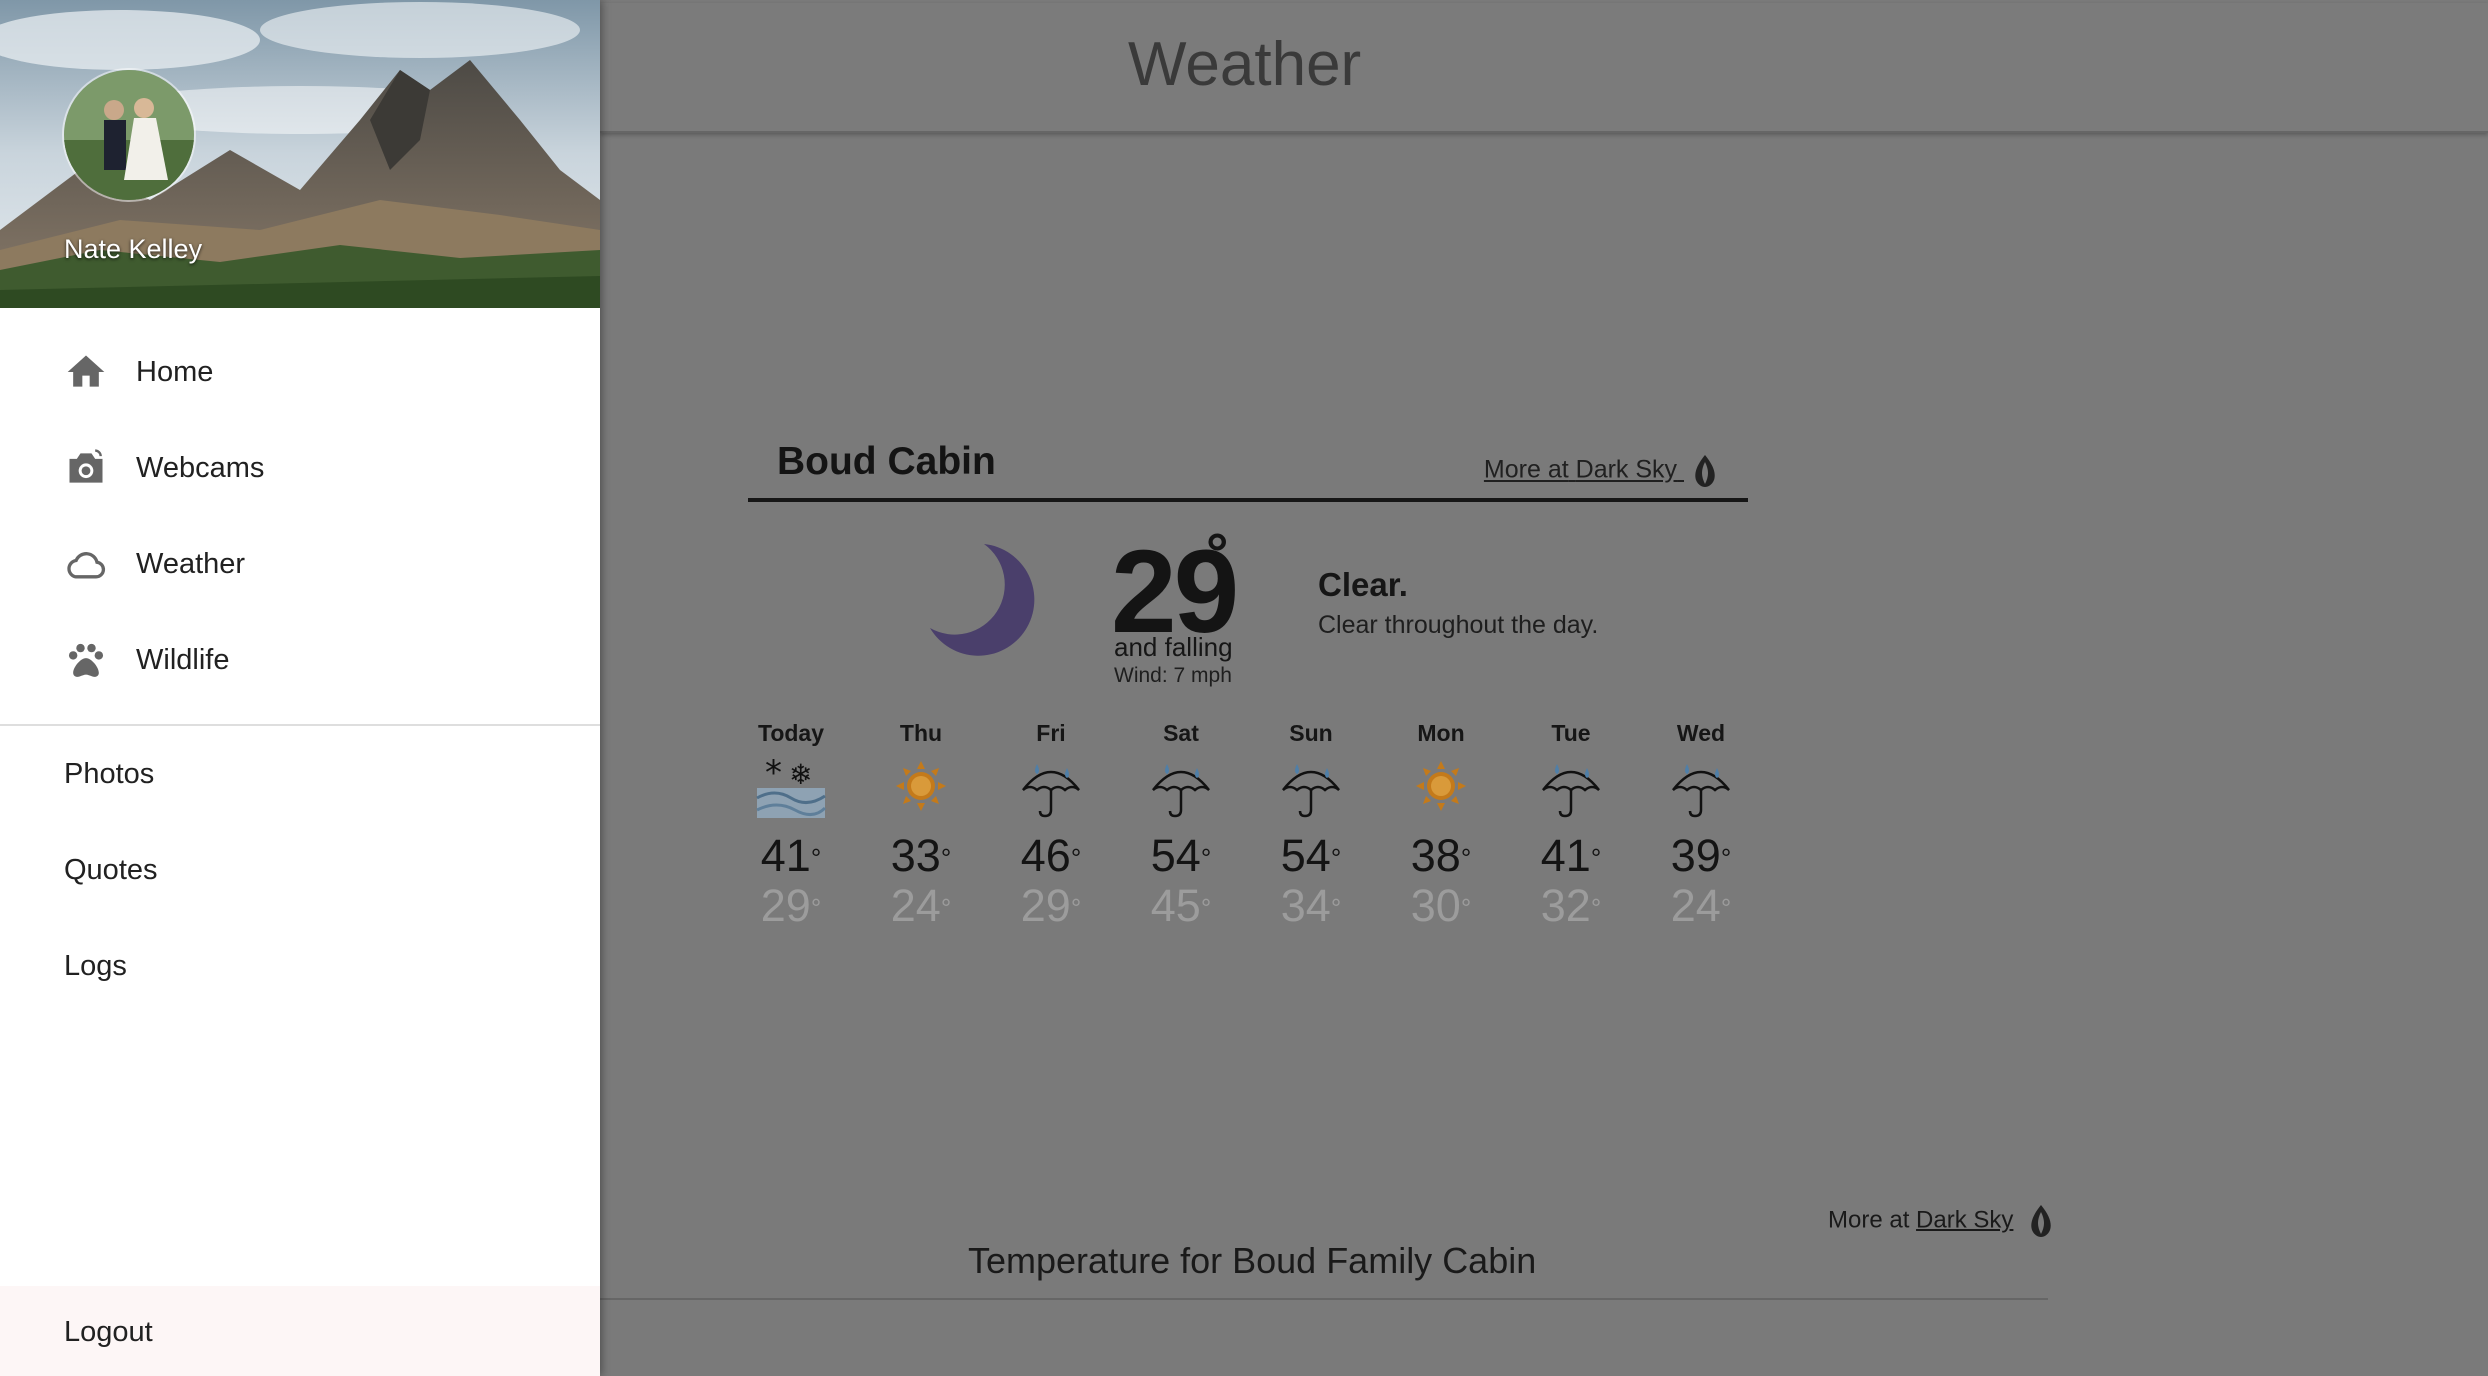 The height and width of the screenshot is (1376, 2488). Describe the element at coordinates (1181, 826) in the screenshot. I see `forecast-day: Sat 54° 45°` at that location.